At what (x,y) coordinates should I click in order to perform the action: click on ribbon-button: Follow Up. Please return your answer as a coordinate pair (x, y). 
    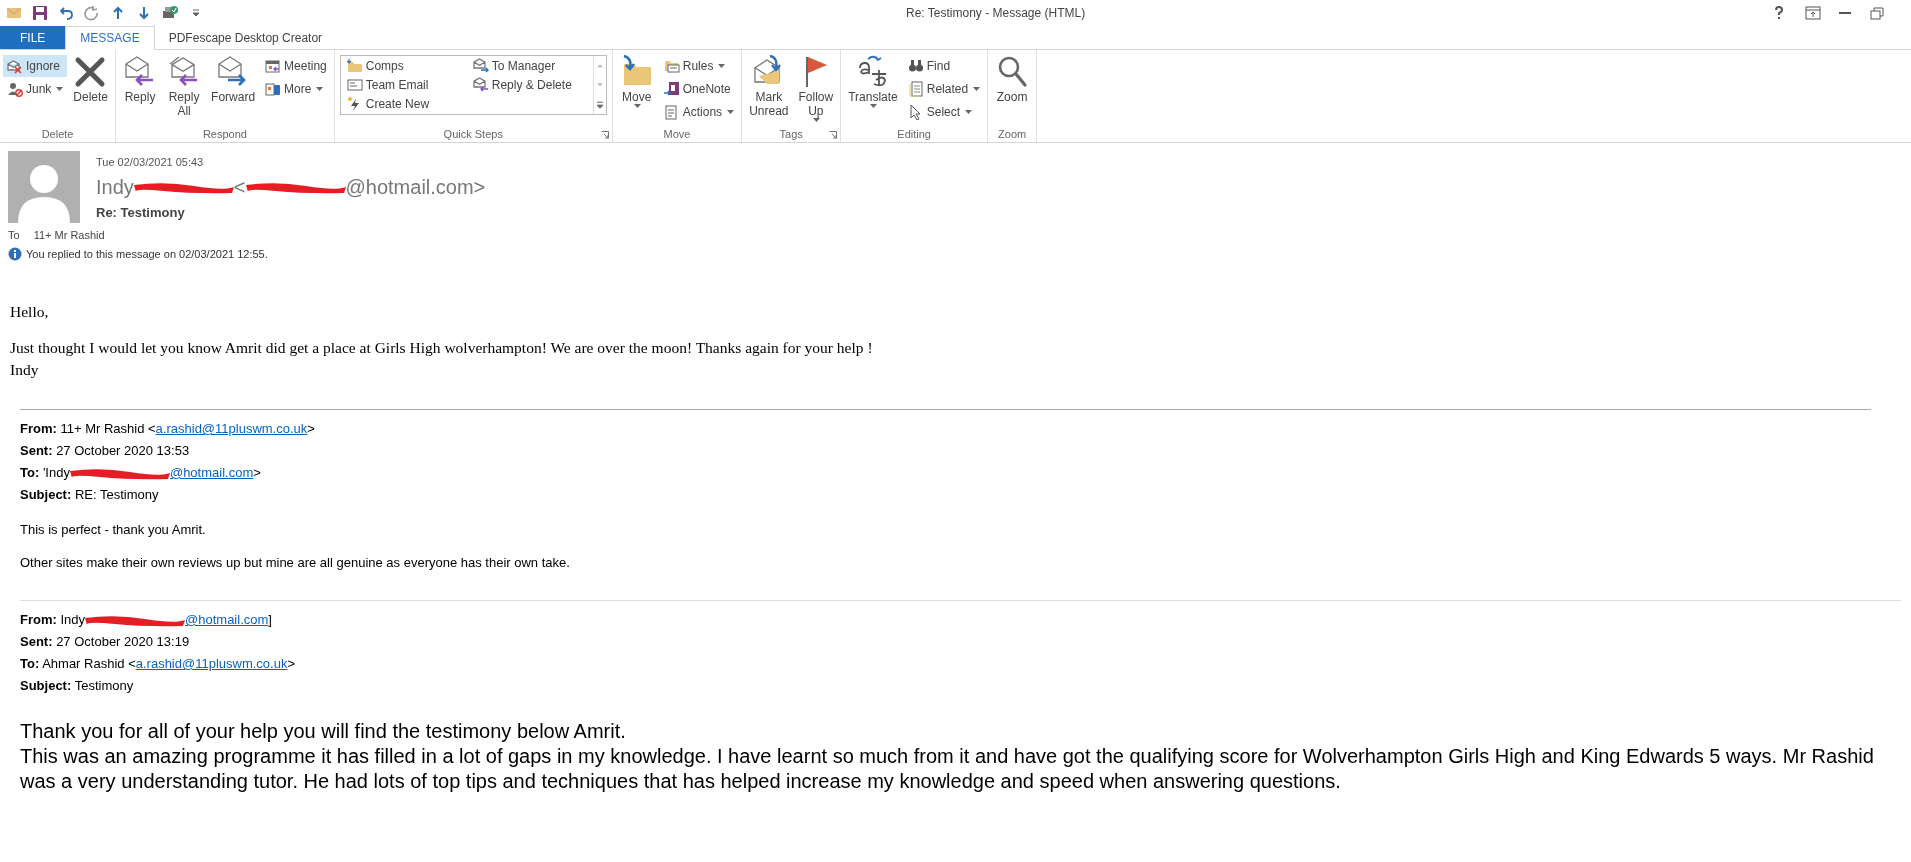
    Looking at the image, I should click on (816, 88).